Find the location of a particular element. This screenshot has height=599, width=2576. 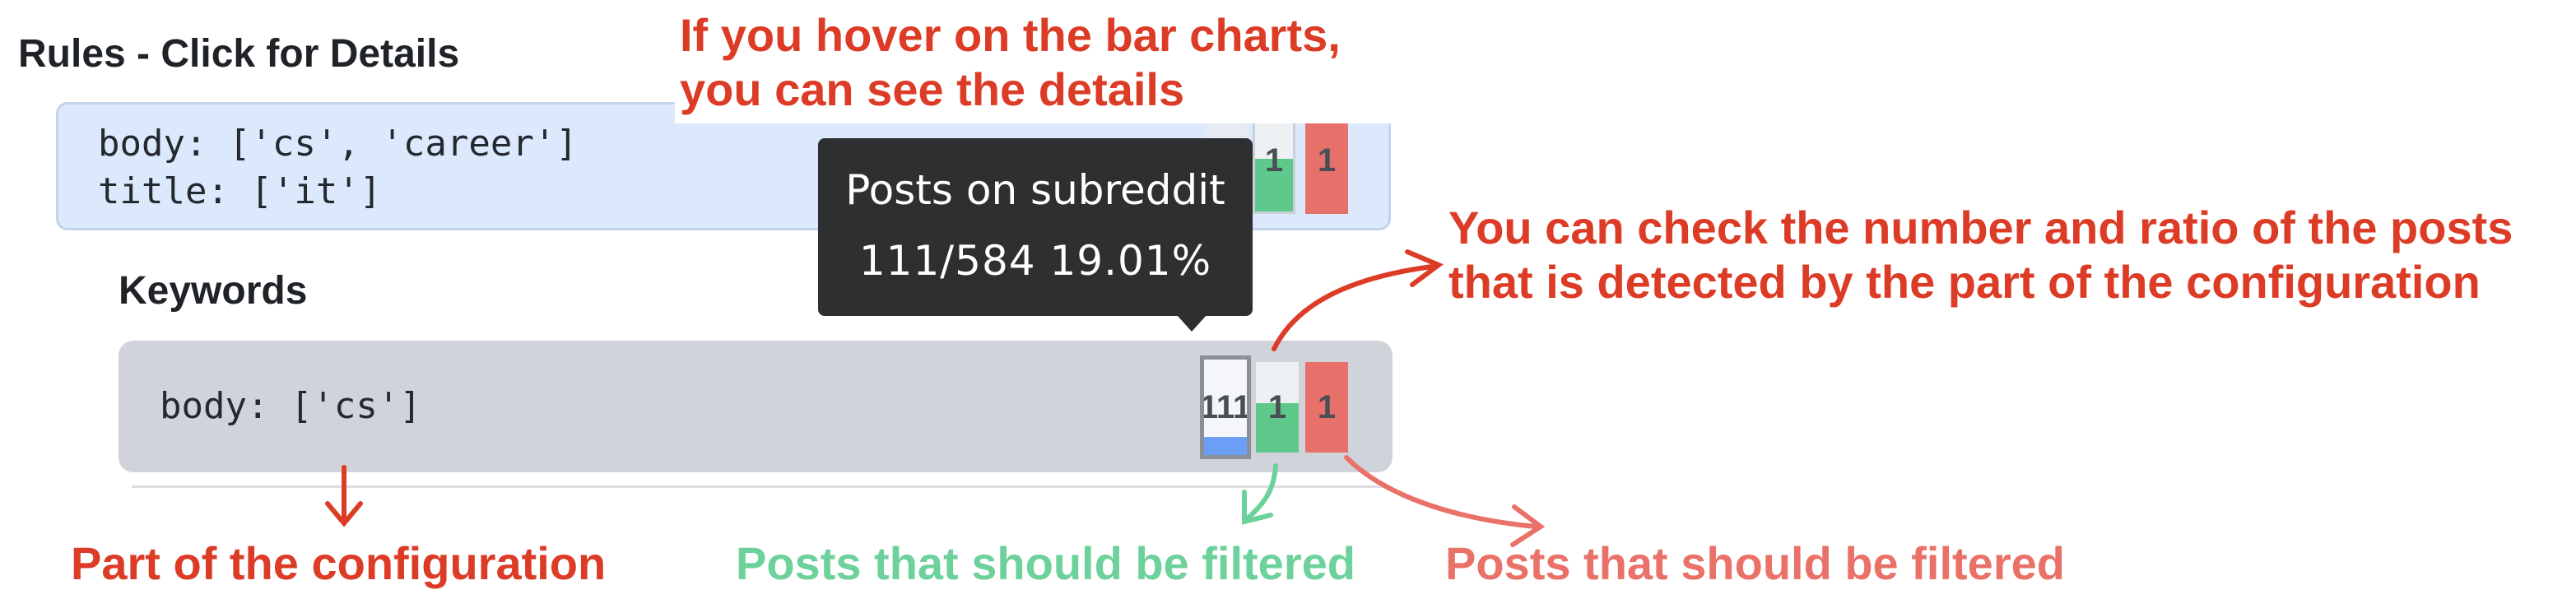

tooltip-value: 111/584 19.01% is located at coordinates (1035, 261).